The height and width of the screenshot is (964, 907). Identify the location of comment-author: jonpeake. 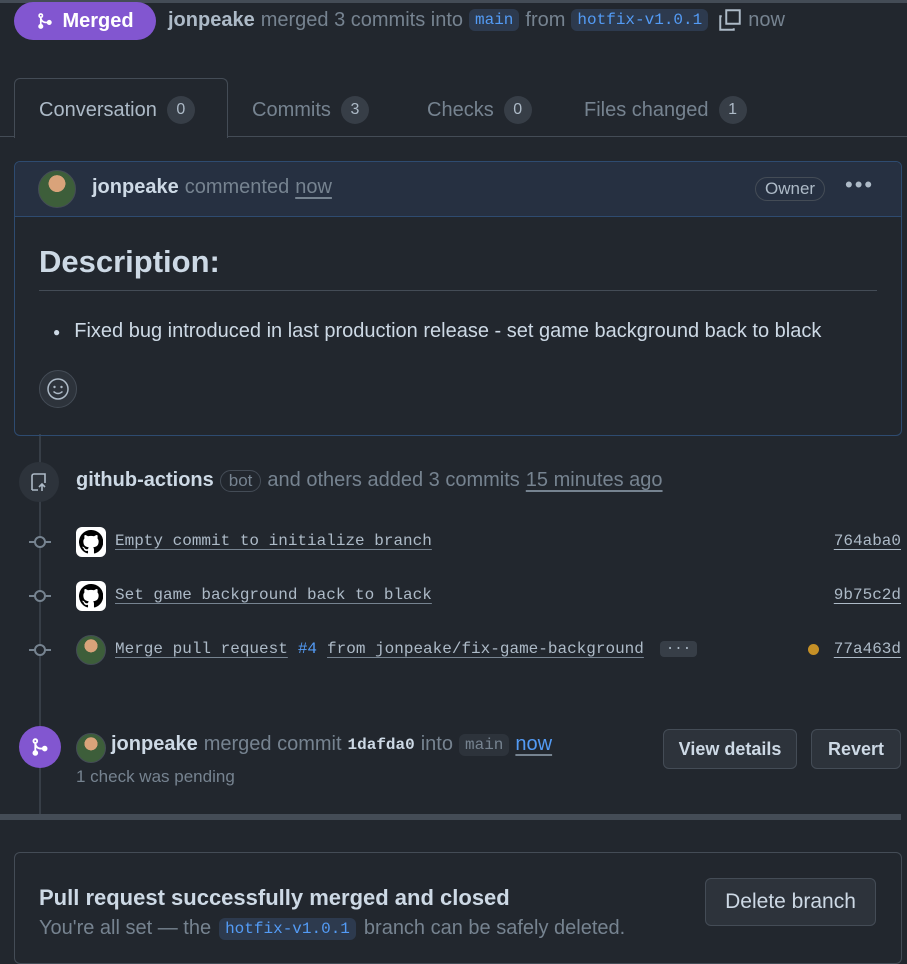
(135, 187).